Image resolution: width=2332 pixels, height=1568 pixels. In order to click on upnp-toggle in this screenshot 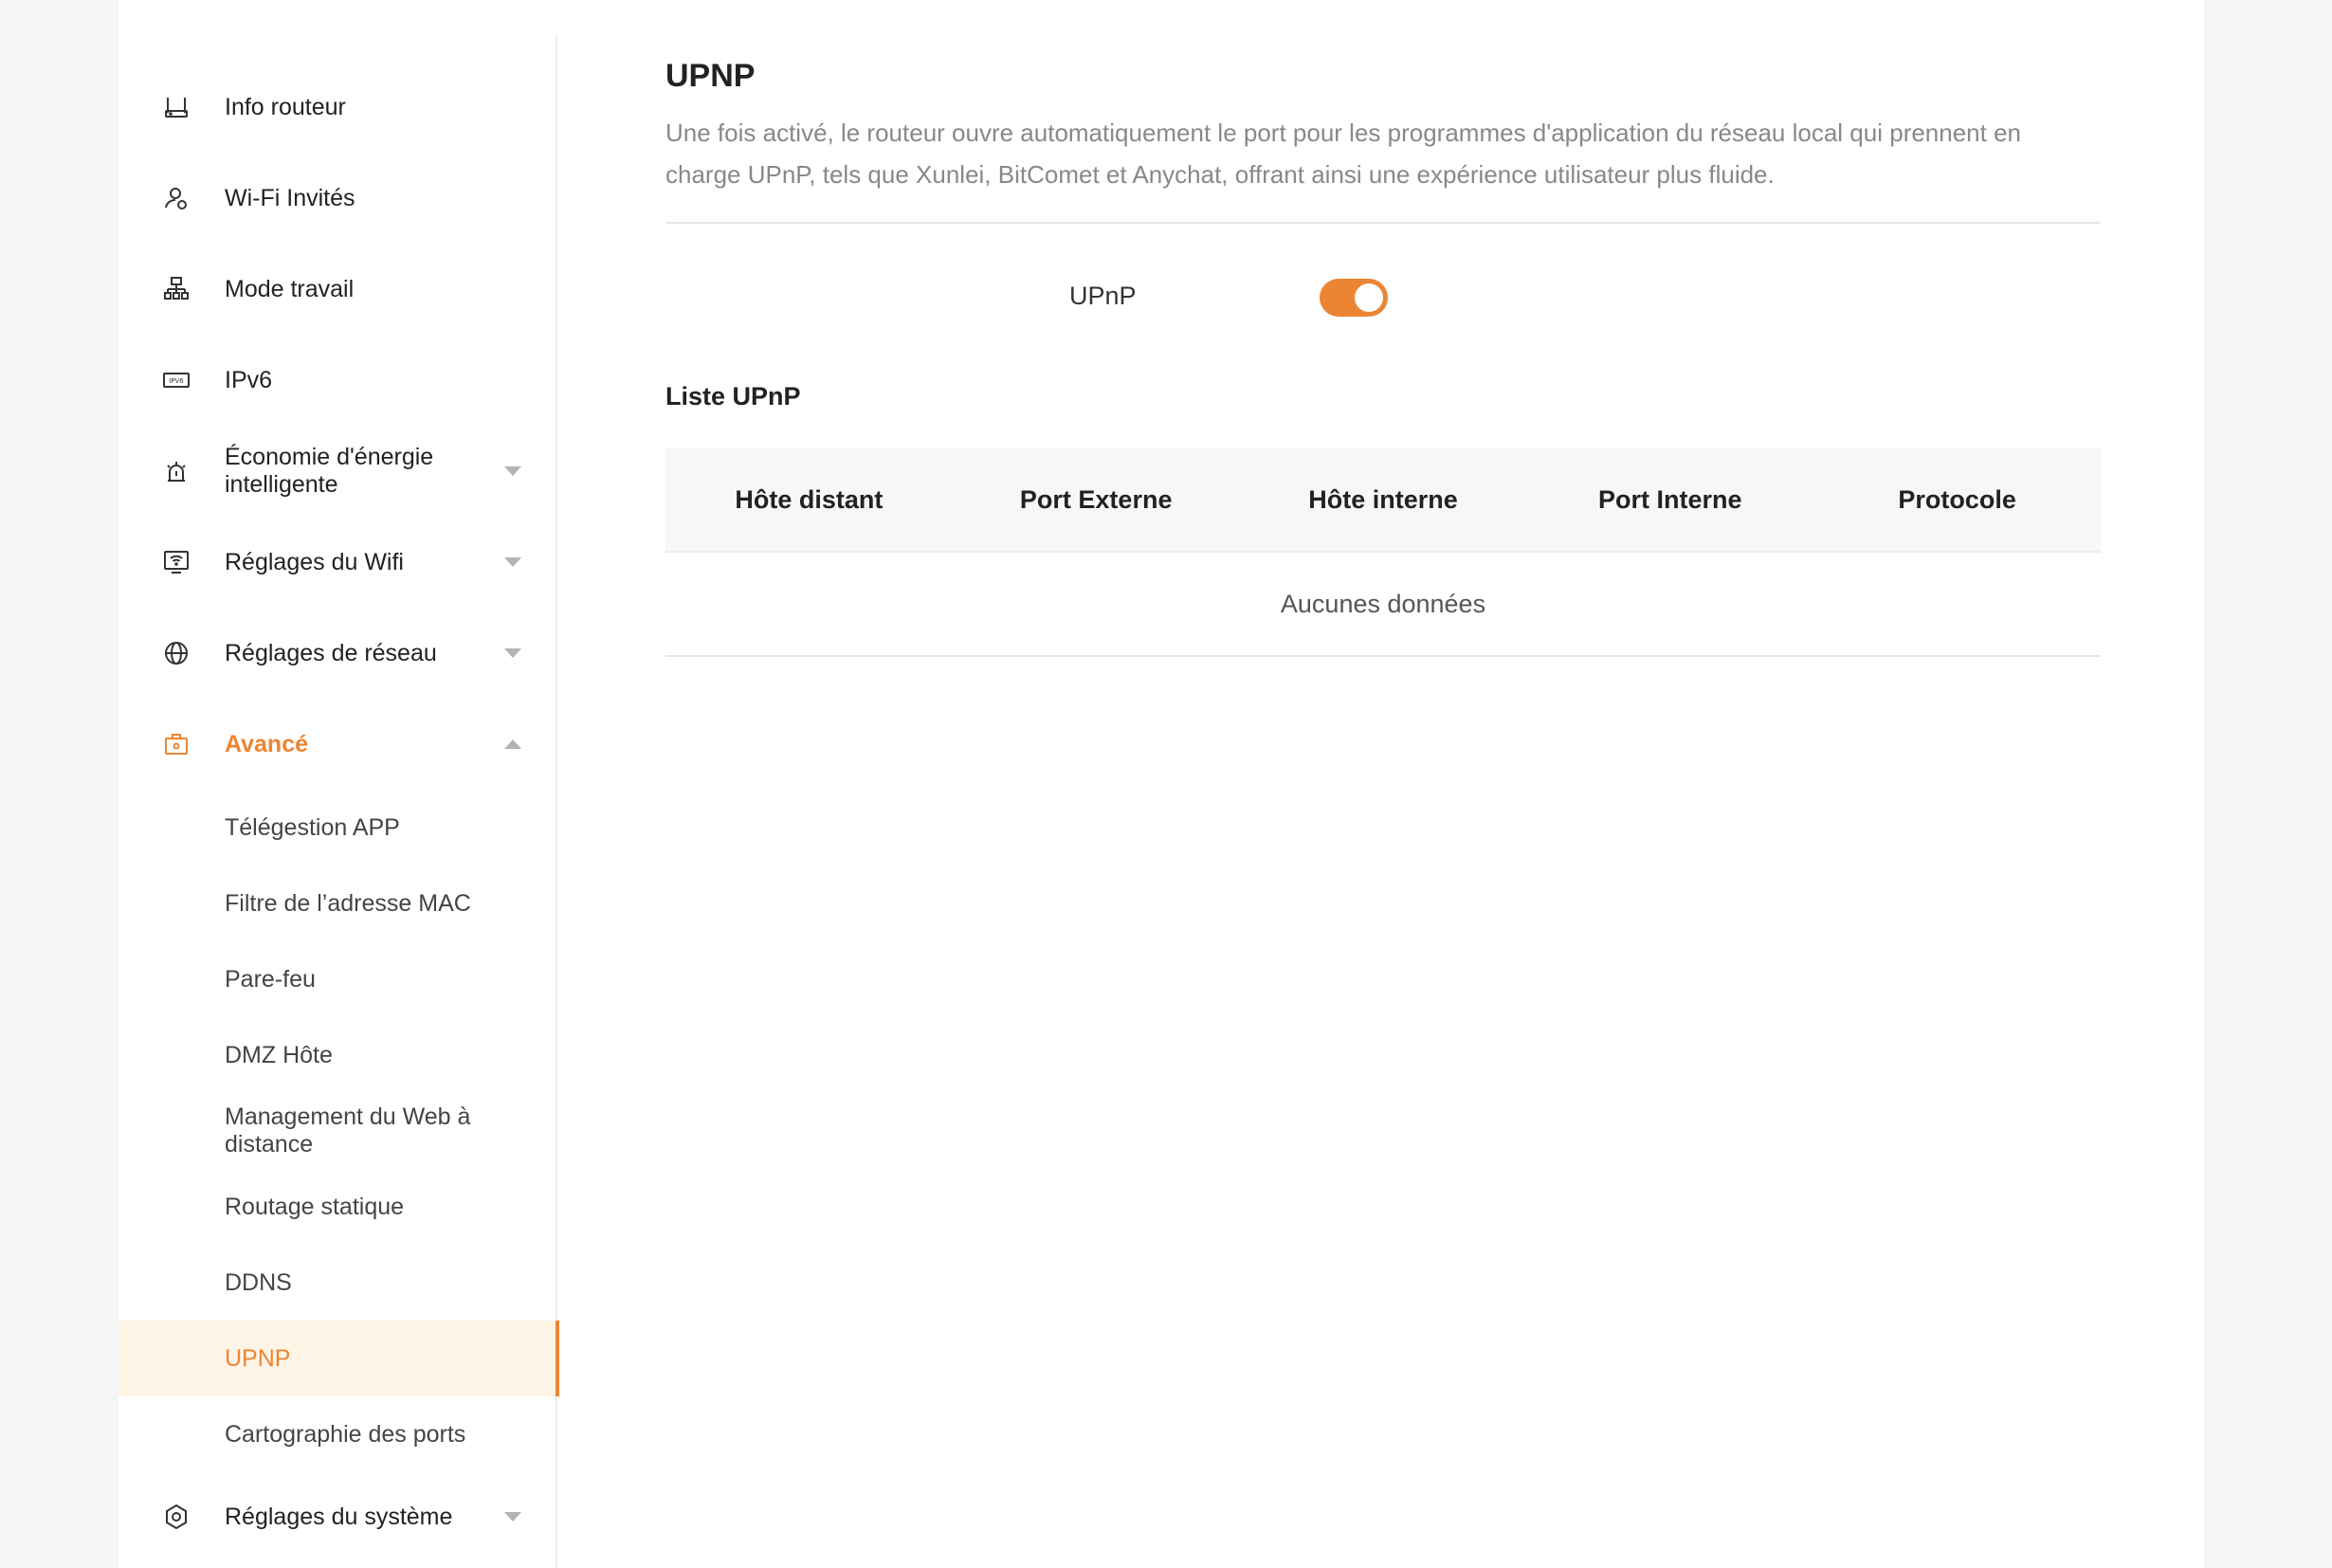, I will do `click(1354, 298)`.